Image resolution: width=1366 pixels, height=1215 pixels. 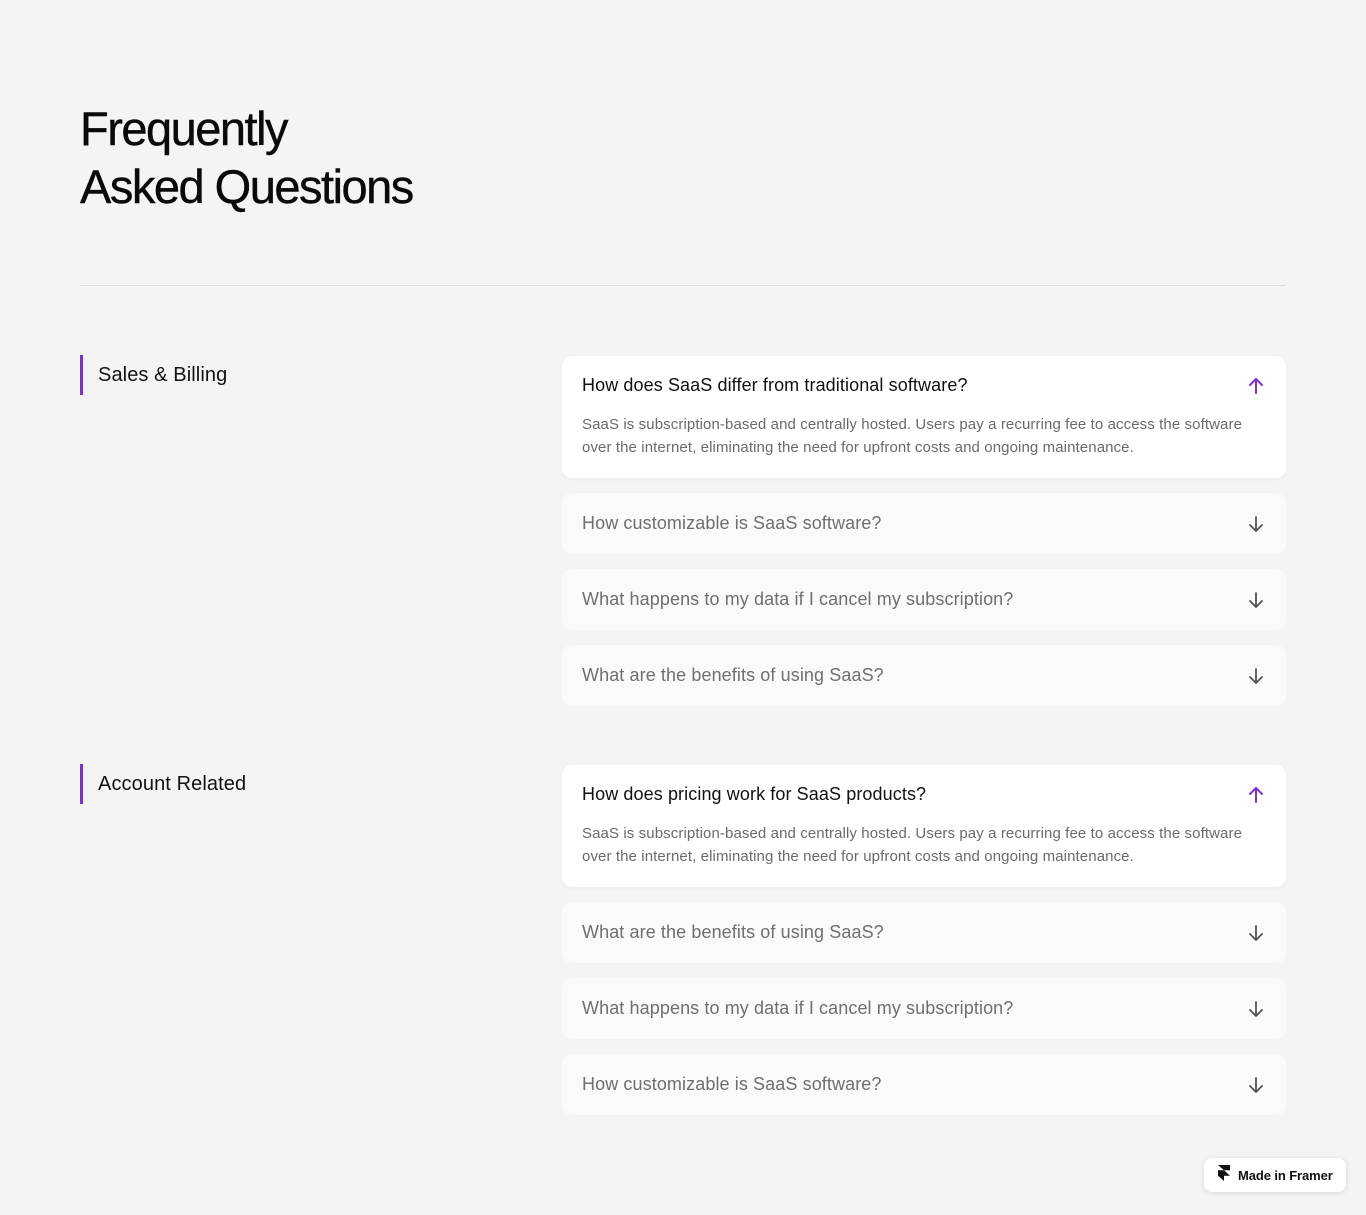 I want to click on made-in-framer-badge: Made in Framer, so click(x=1275, y=1175).